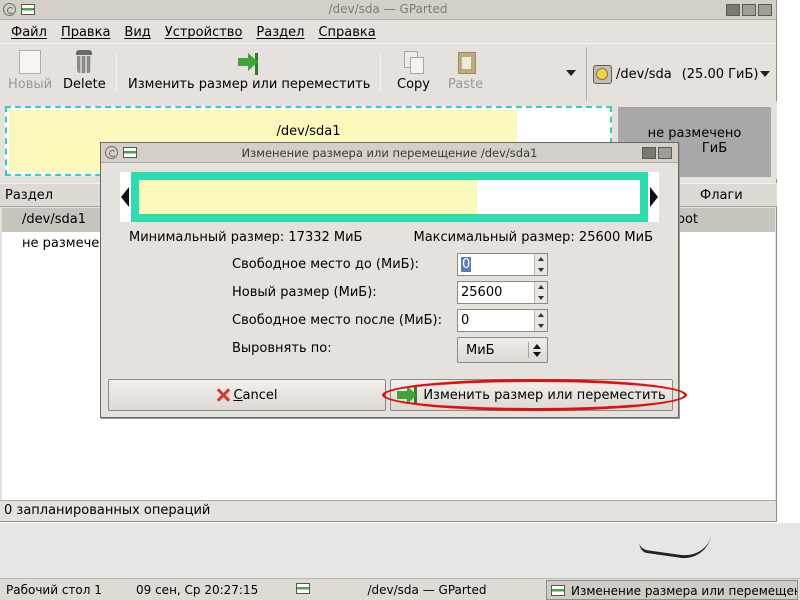 The height and width of the screenshot is (600, 800). I want to click on align-row: Выровнять по: МиБ, so click(392, 350).